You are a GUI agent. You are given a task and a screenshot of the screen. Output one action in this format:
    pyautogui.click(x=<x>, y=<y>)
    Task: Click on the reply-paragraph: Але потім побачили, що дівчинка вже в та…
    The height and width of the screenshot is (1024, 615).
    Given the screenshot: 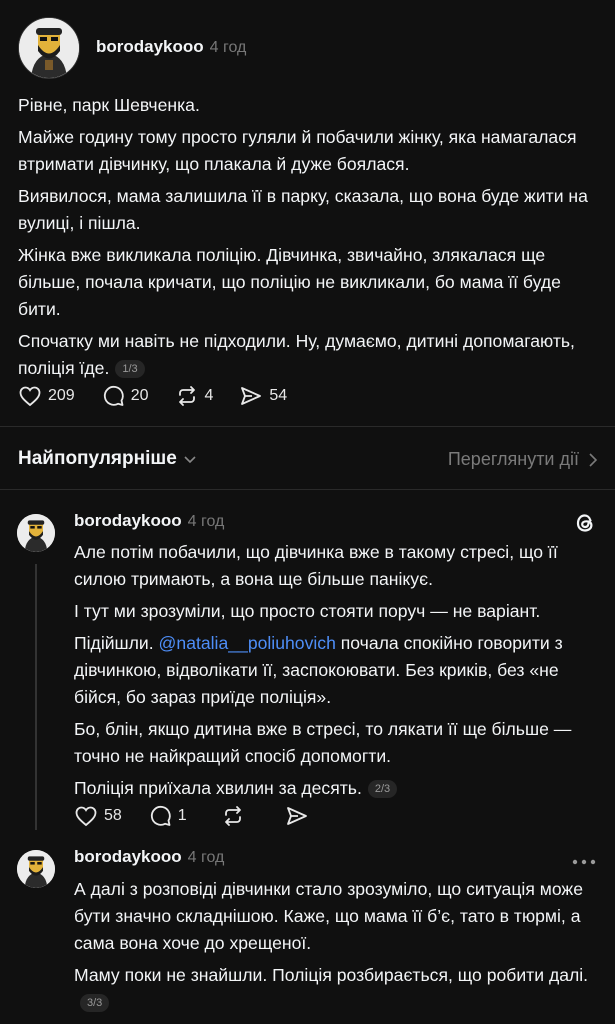 What is the action you would take?
    pyautogui.click(x=316, y=565)
    